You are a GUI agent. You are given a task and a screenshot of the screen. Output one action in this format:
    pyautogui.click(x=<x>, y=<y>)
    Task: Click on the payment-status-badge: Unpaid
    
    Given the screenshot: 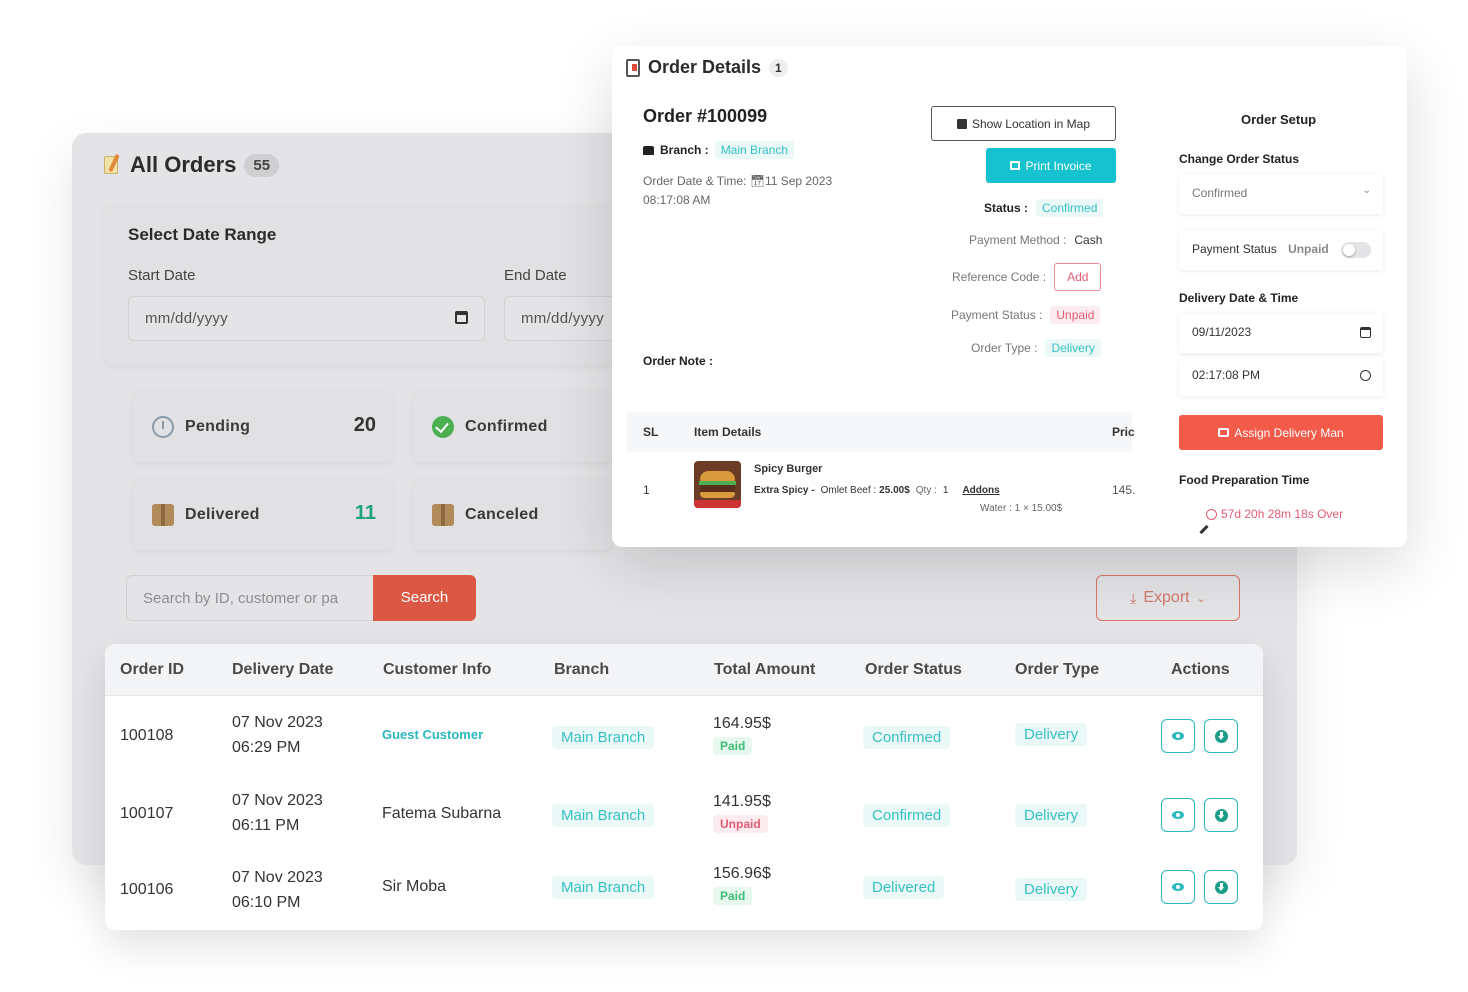 What is the action you would take?
    pyautogui.click(x=1075, y=315)
    